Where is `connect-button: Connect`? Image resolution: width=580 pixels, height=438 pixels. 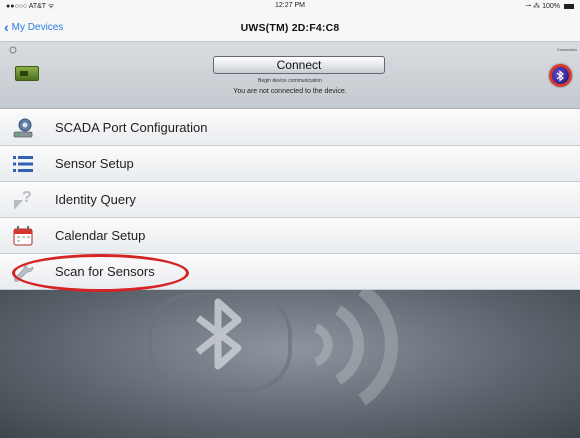
connect-button: Connect is located at coordinates (299, 65).